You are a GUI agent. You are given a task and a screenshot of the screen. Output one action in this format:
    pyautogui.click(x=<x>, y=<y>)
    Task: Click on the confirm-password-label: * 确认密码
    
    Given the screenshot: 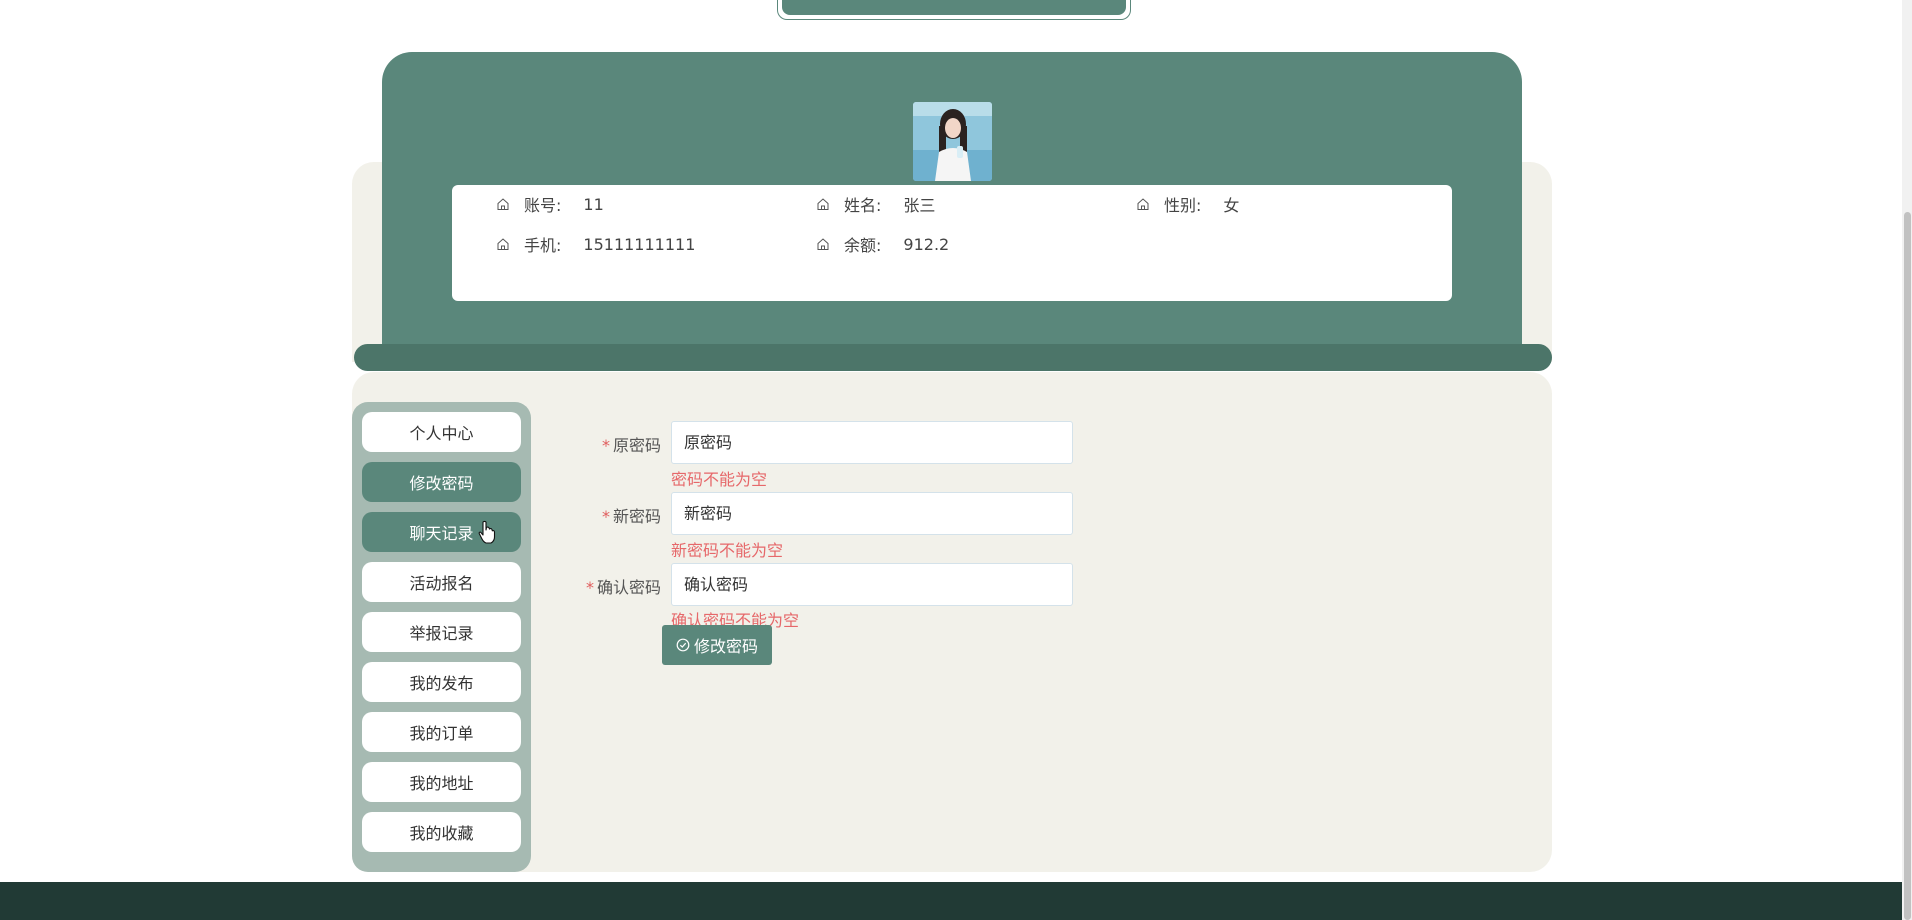 What is the action you would take?
    pyautogui.click(x=623, y=587)
    